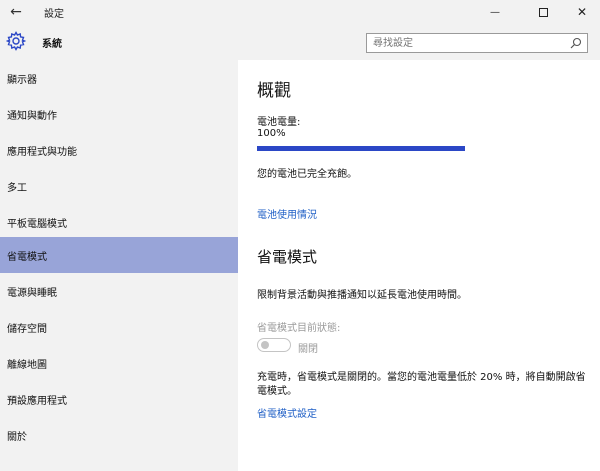  Describe the element at coordinates (17, 437) in the screenshot. I see `sidebar-item-label: 關於` at that location.